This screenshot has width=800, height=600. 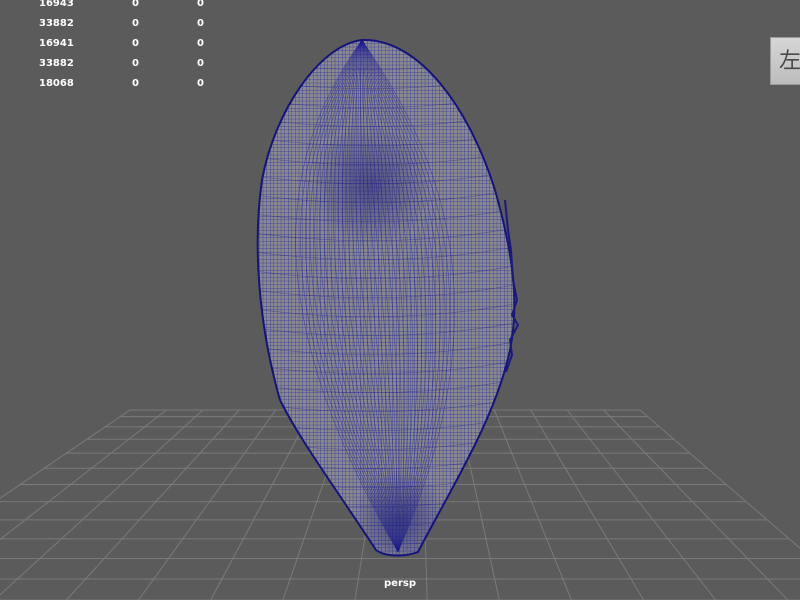 I want to click on hud-row: 16941 0 0, so click(x=115, y=44).